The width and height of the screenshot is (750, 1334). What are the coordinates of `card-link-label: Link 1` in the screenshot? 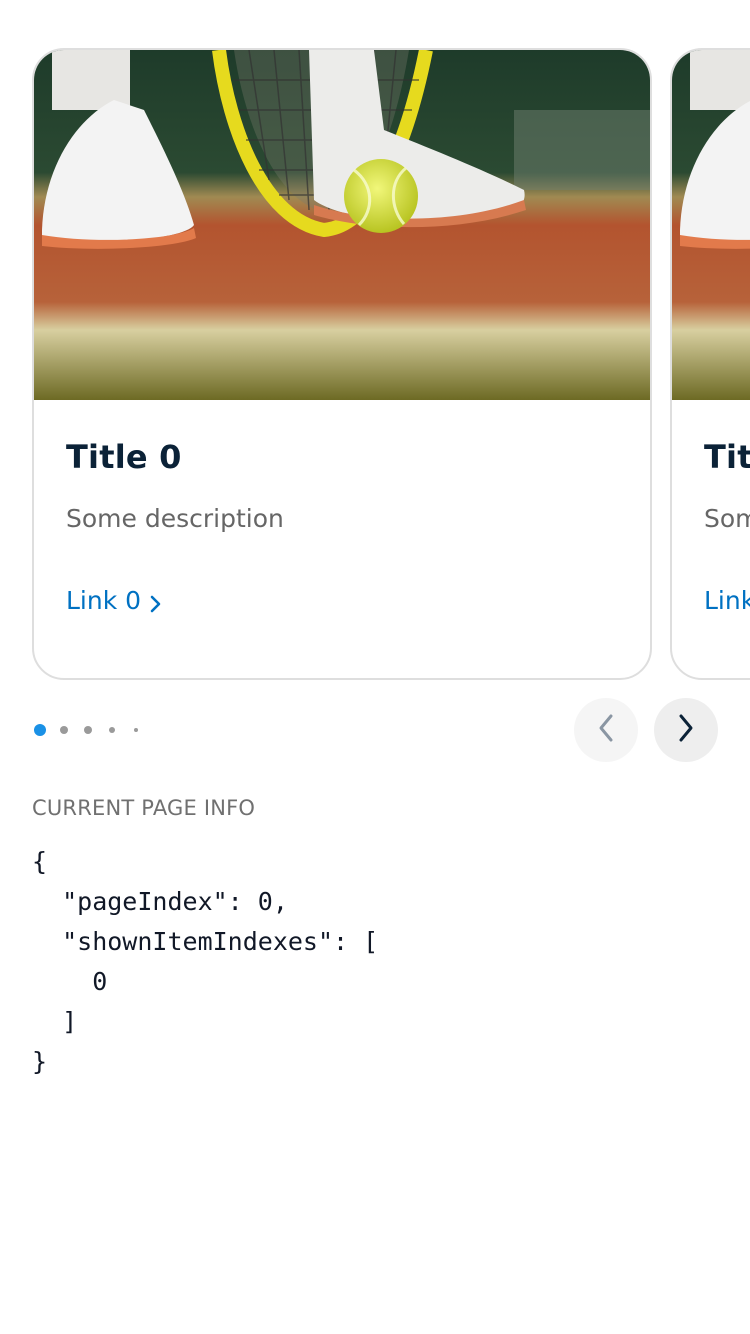 It's located at (727, 600).